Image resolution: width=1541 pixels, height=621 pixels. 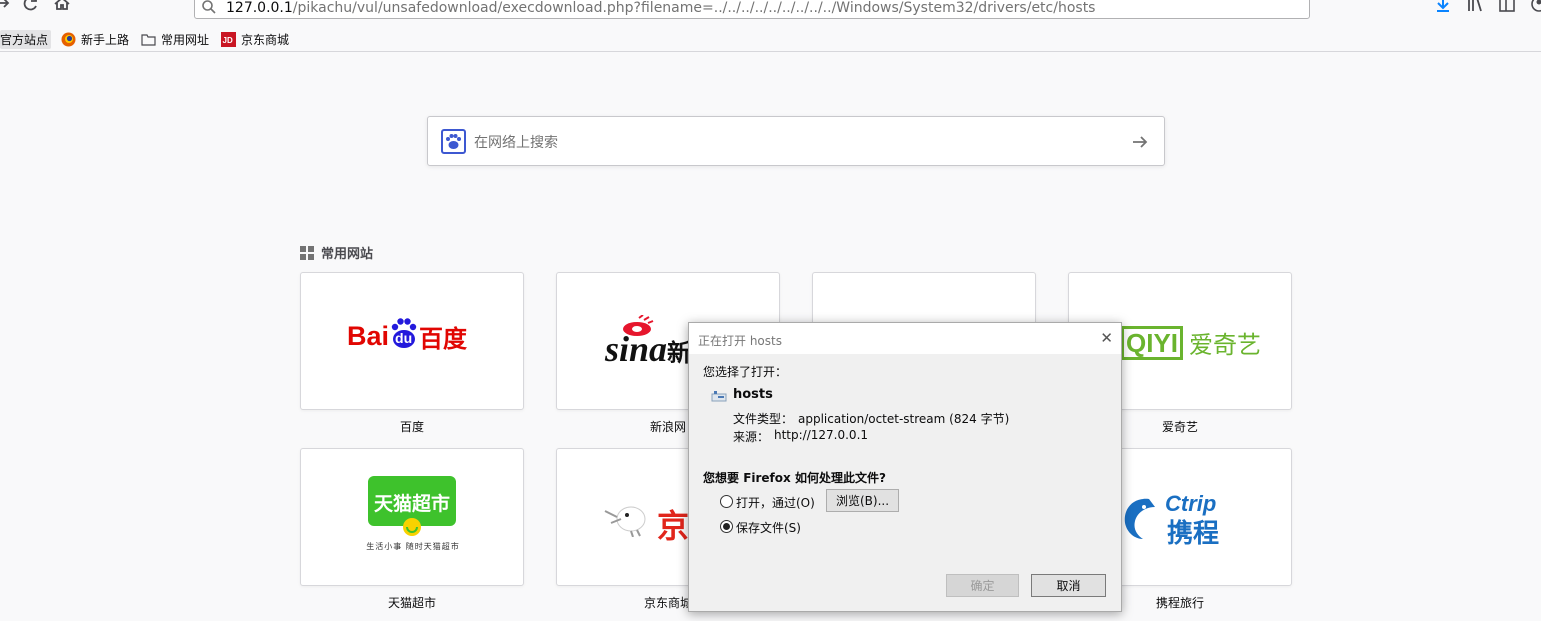 What do you see at coordinates (796, 141) in the screenshot?
I see `web-search-box: 在网络上搜索` at bounding box center [796, 141].